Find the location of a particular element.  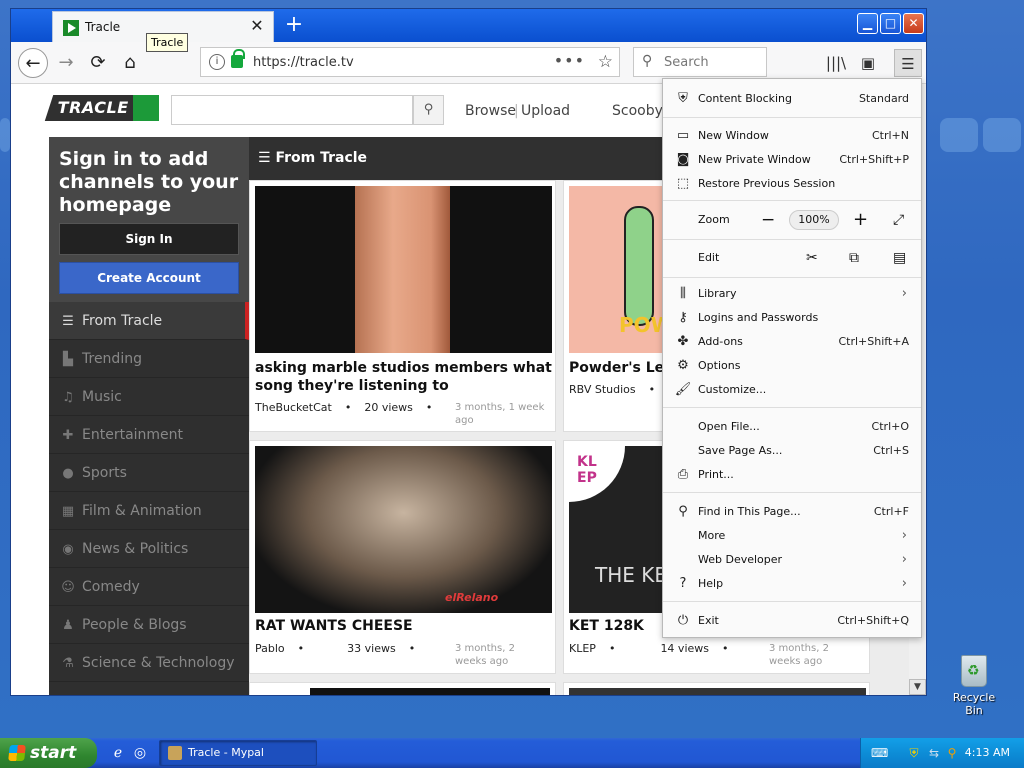

mypal-icon: ◎ is located at coordinates (140, 753).